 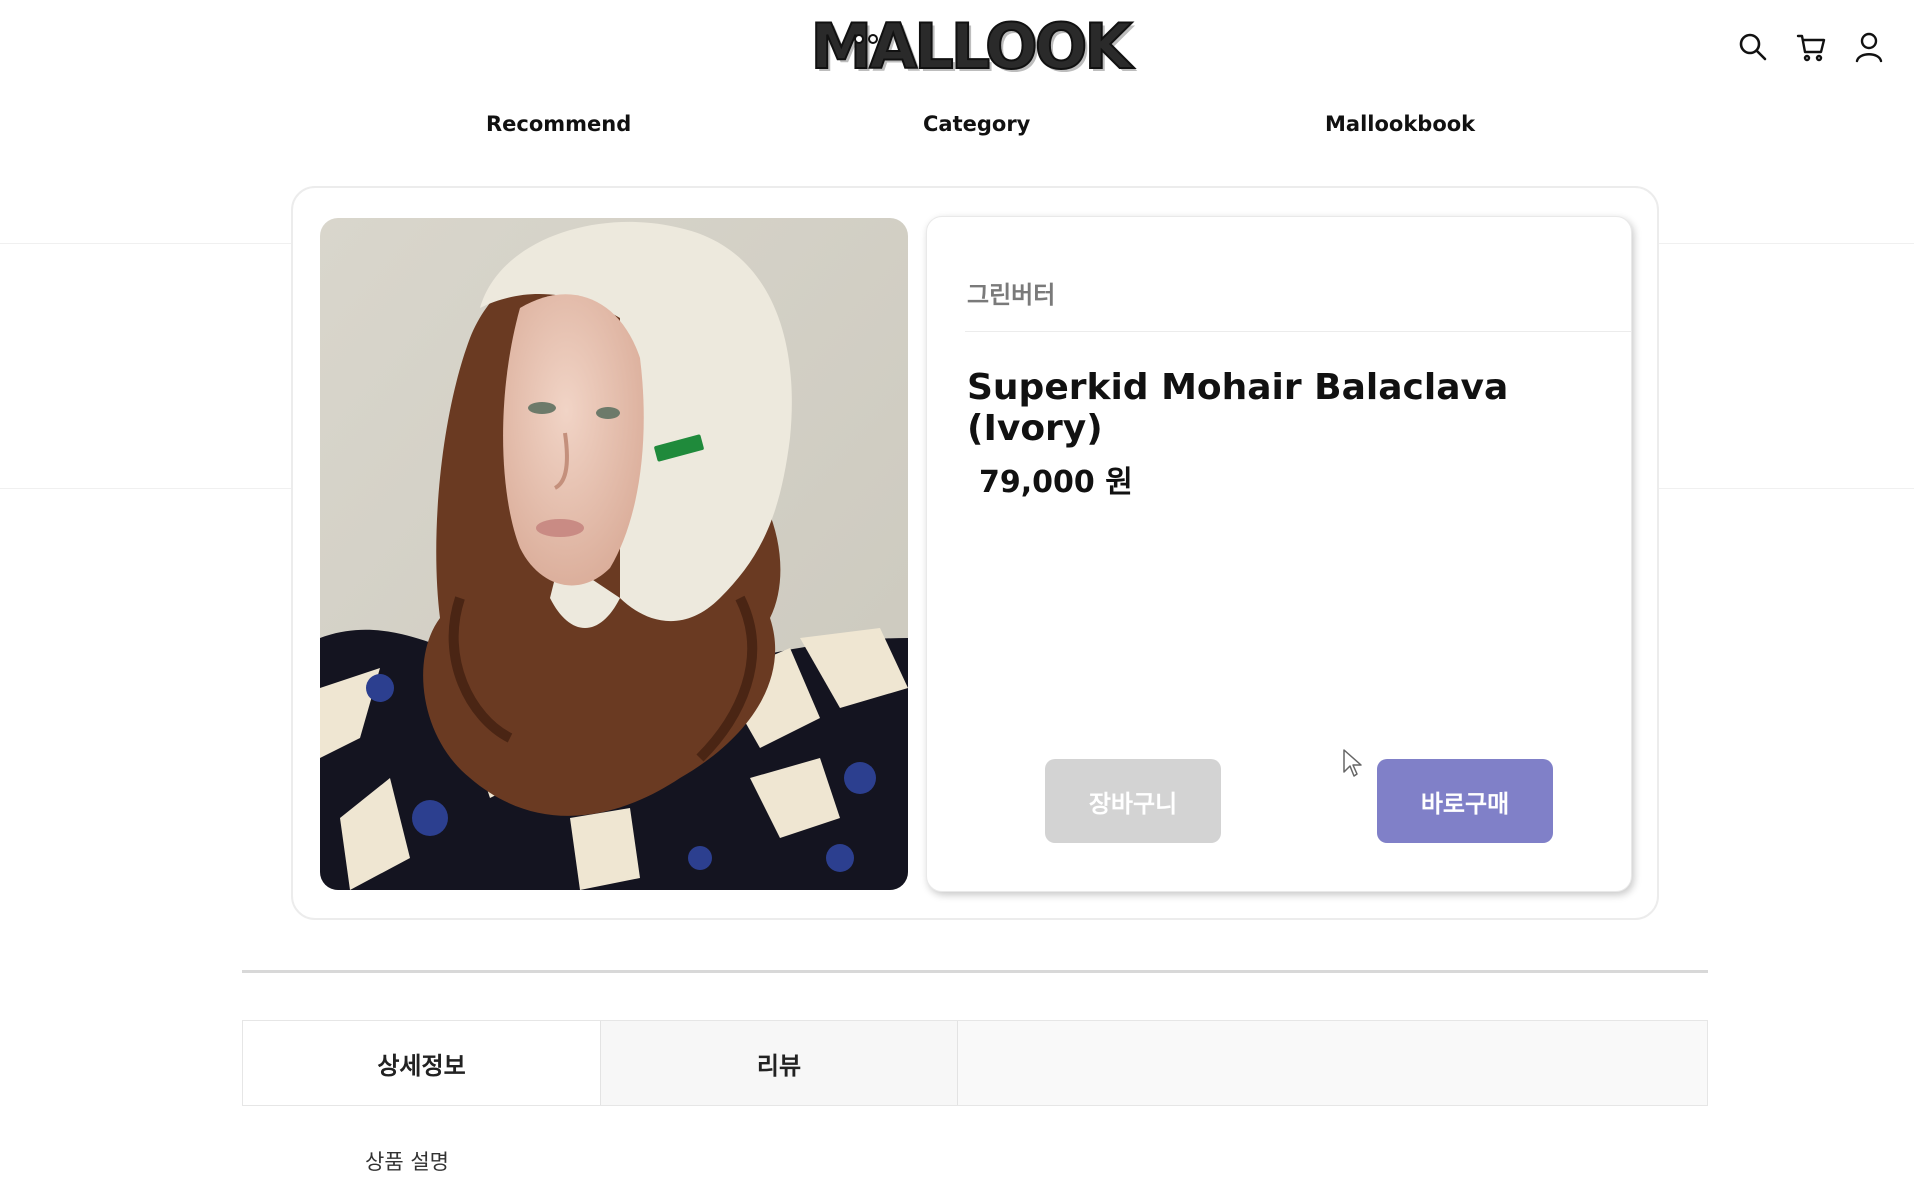 What do you see at coordinates (975, 971) in the screenshot?
I see `section-divider` at bounding box center [975, 971].